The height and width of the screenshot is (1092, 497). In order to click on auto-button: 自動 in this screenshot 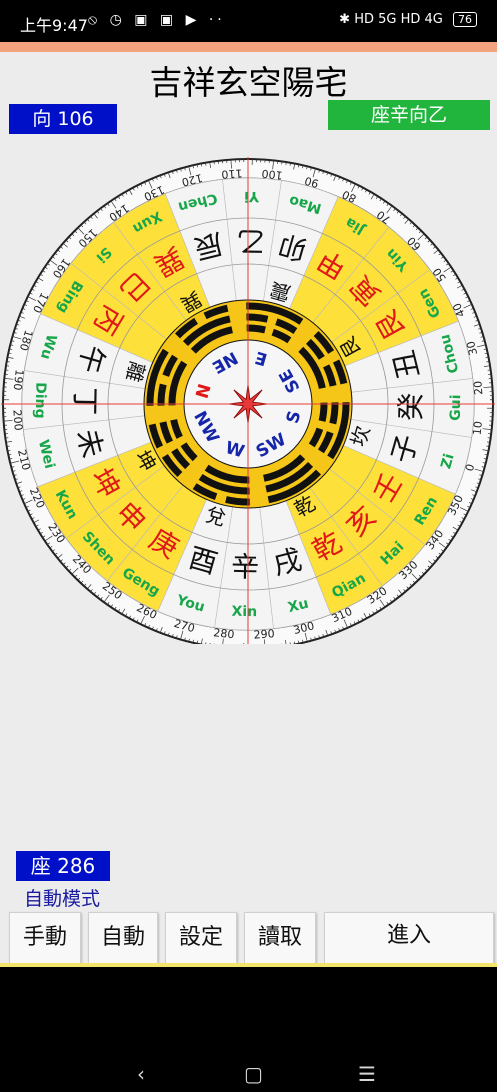, I will do `click(123, 938)`.